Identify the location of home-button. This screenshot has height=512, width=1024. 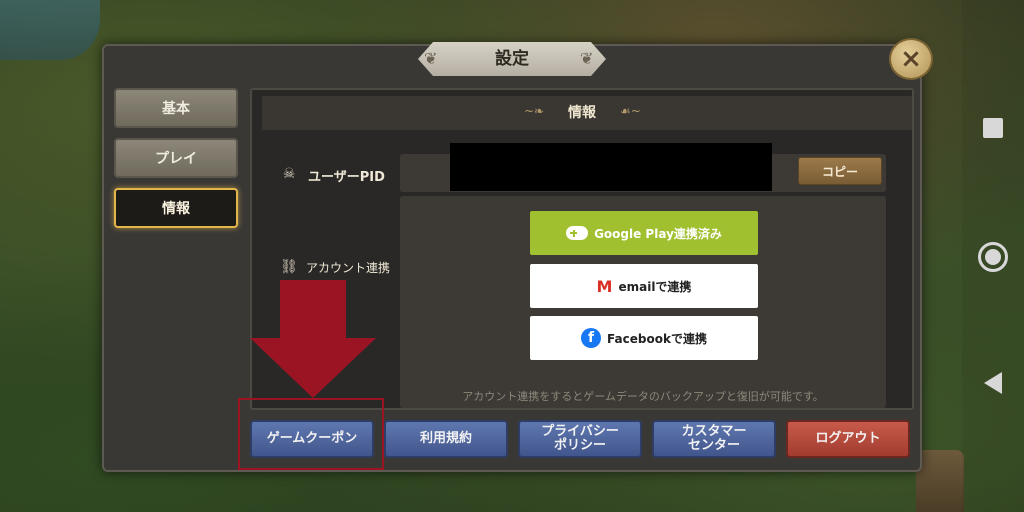
(993, 257).